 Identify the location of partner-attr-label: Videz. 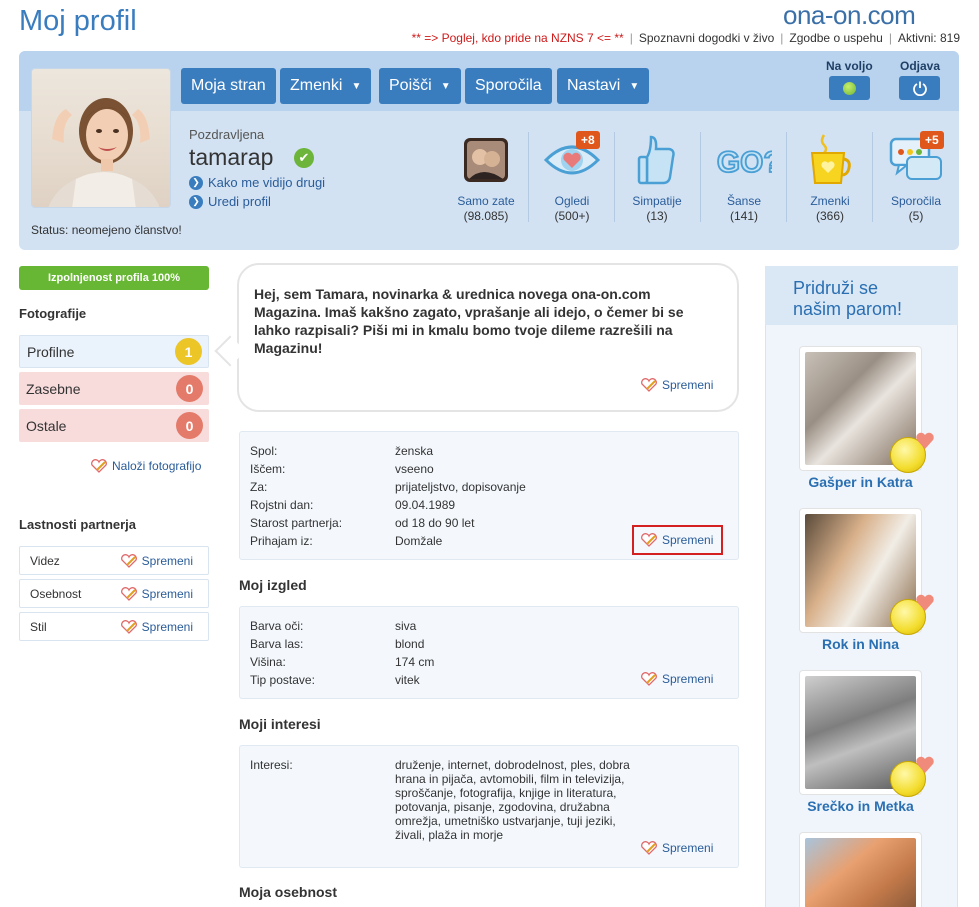
(45, 560).